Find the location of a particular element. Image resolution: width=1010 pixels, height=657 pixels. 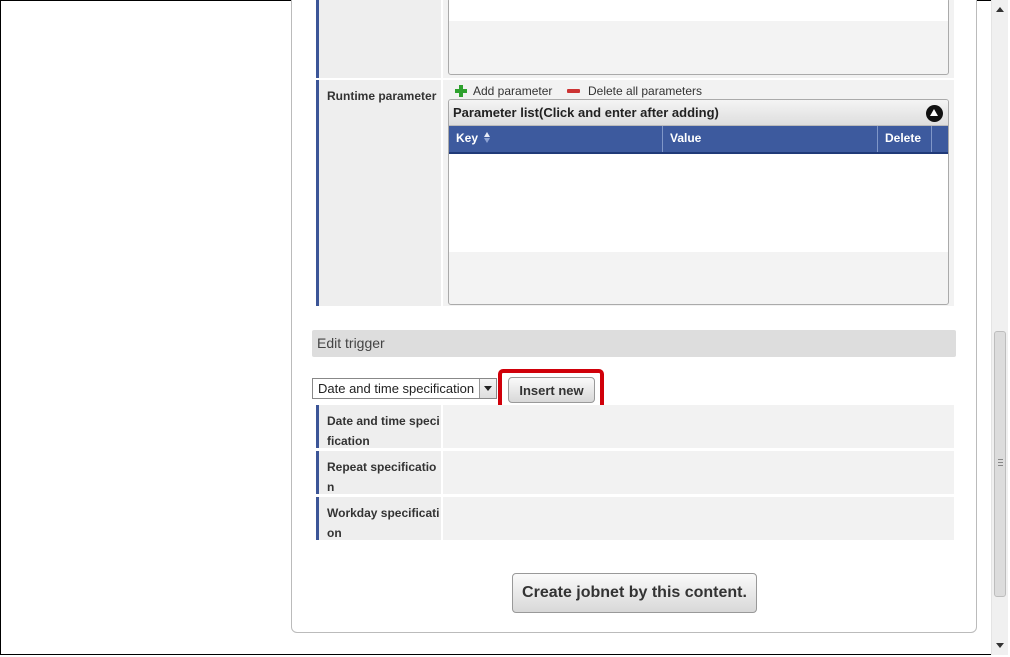

trigger-row-workday: Workday specification is located at coordinates (635, 518).